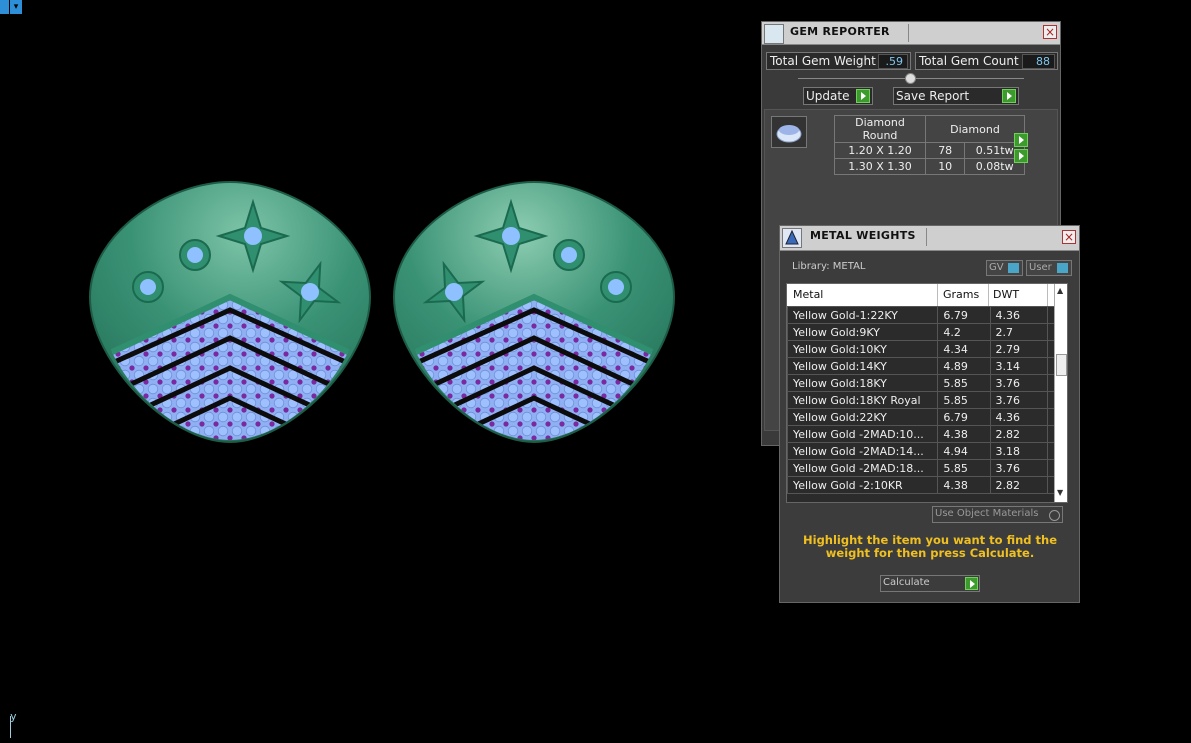  Describe the element at coordinates (863, 315) in the screenshot. I see `metal-name: Yellow Gold-1:22KY` at that location.